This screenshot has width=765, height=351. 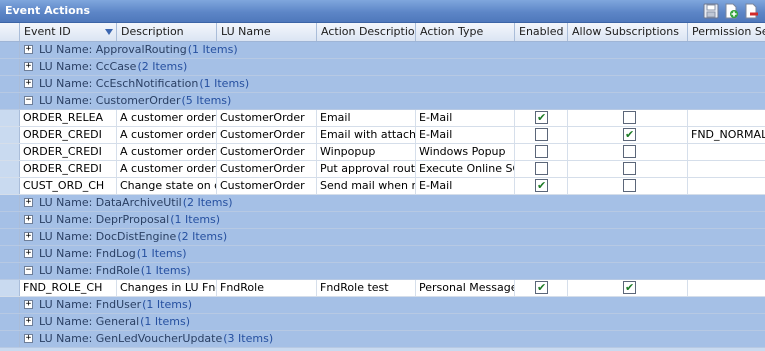 I want to click on group-header: + LU Name: FndUser(1 Items), so click(x=392, y=305).